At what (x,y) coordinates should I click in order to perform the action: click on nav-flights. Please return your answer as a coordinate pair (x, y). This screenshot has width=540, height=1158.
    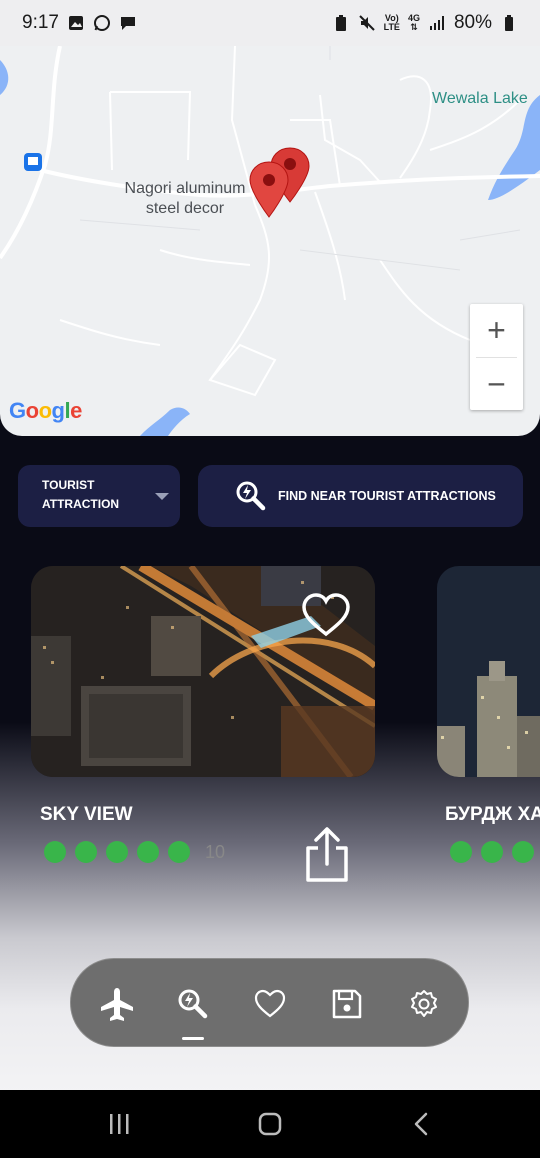
    Looking at the image, I should click on (117, 1004).